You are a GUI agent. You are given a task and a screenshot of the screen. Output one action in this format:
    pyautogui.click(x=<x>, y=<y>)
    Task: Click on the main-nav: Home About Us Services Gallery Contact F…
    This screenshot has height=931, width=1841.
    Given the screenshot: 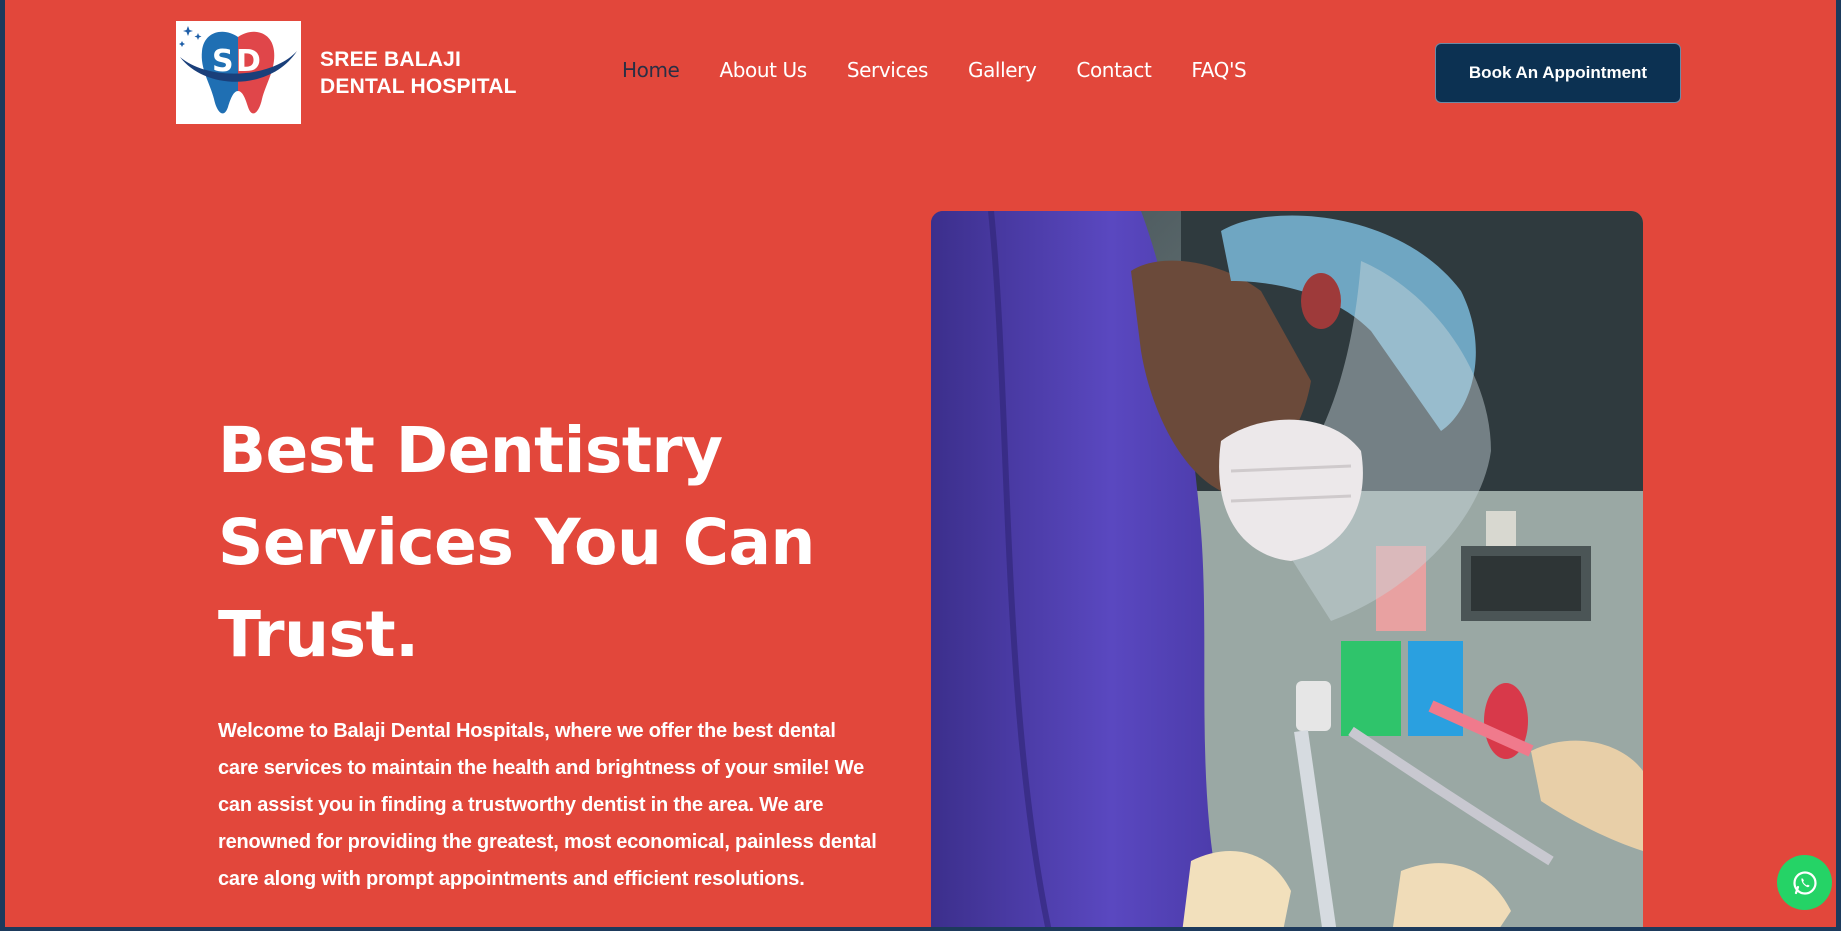 What is the action you would take?
    pyautogui.click(x=954, y=70)
    